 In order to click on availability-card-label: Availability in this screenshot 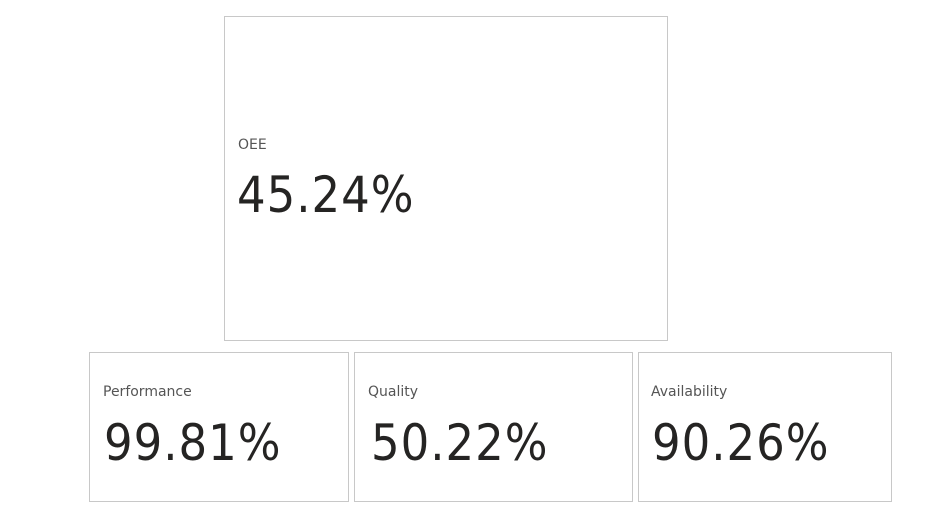, I will do `click(689, 392)`.